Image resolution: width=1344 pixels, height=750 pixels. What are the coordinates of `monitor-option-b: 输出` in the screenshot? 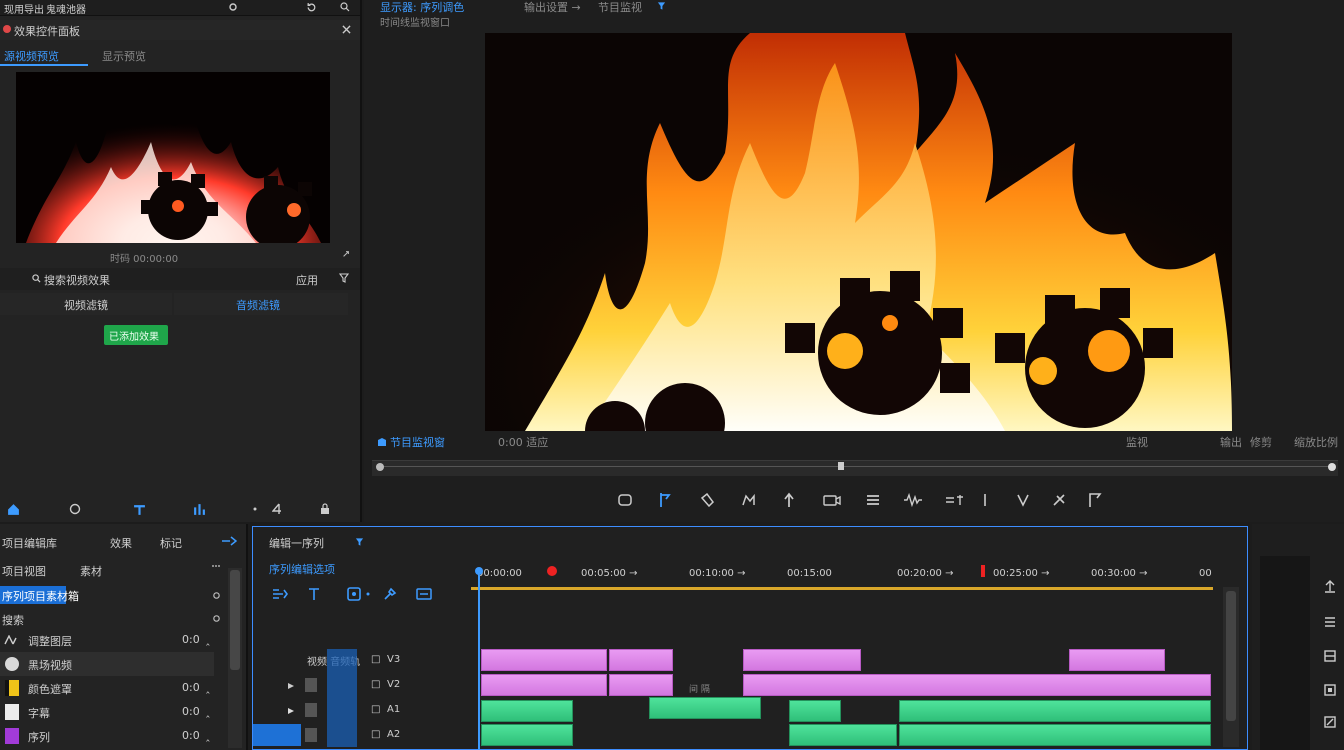 It's located at (1231, 442).